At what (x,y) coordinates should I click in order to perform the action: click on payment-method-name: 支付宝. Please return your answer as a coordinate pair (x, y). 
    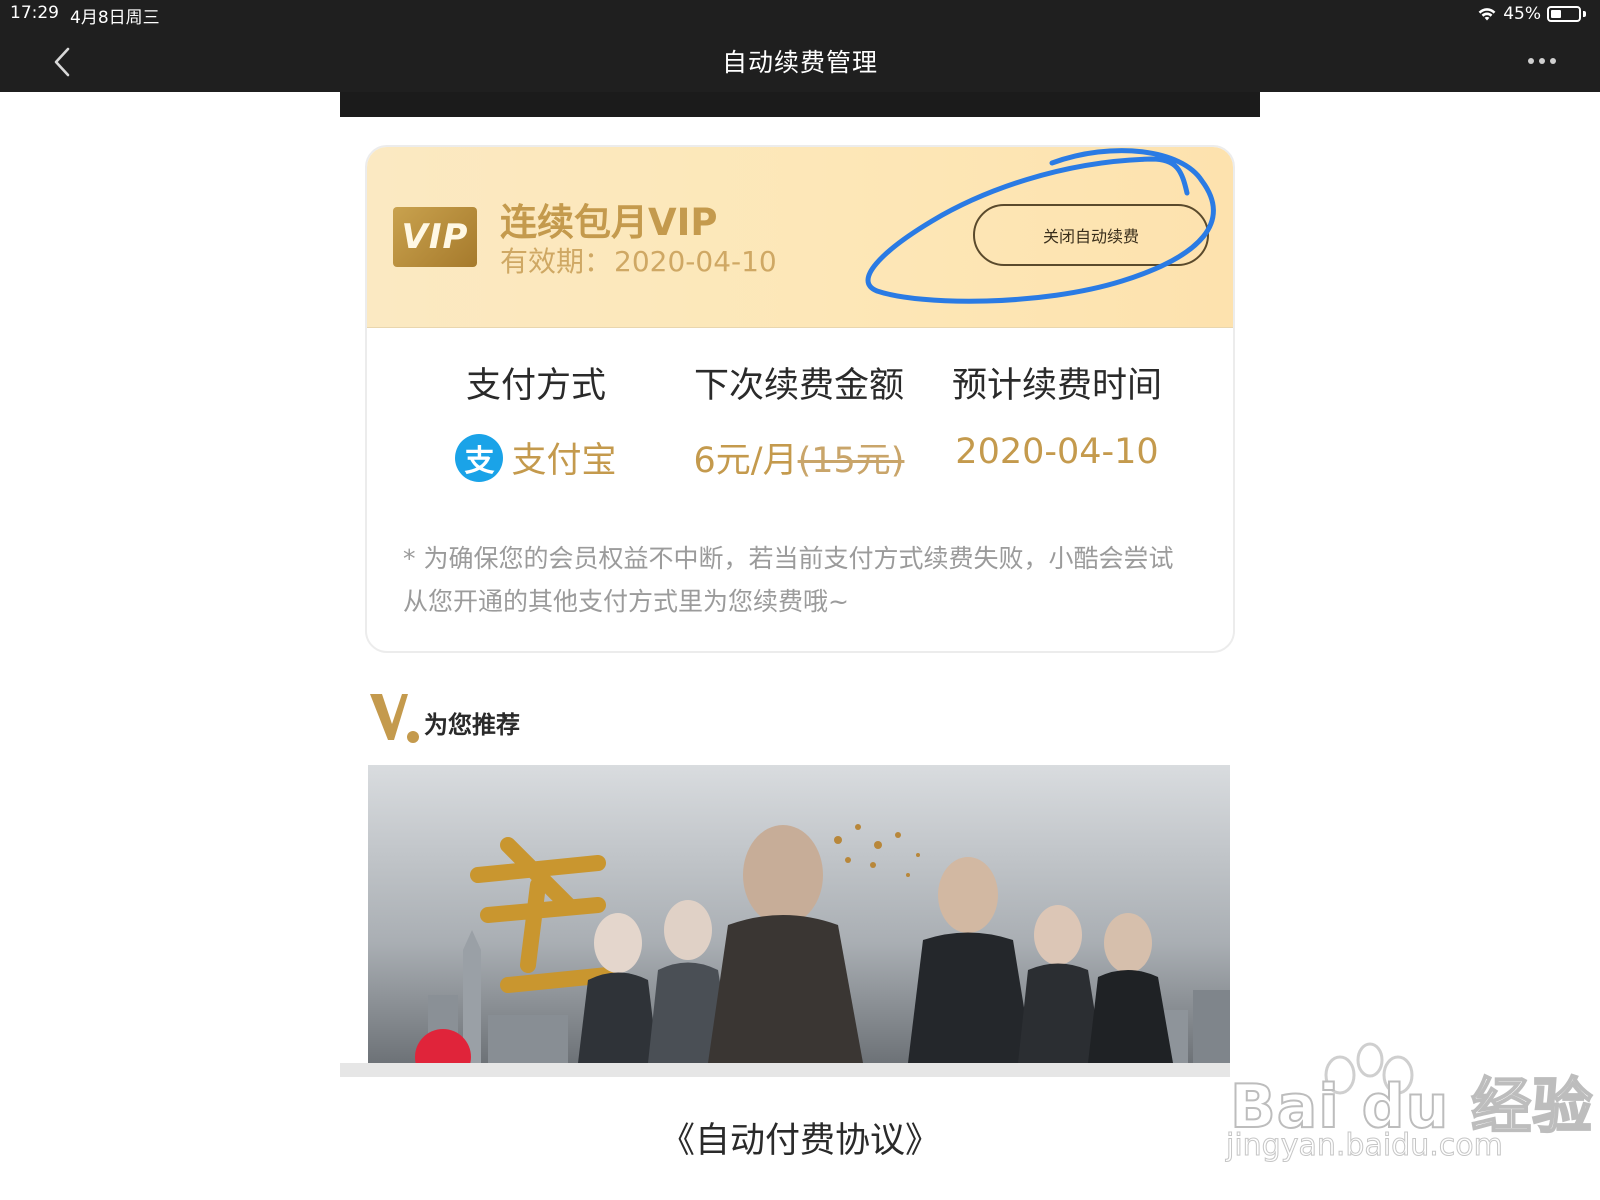
    Looking at the image, I should click on (564, 461).